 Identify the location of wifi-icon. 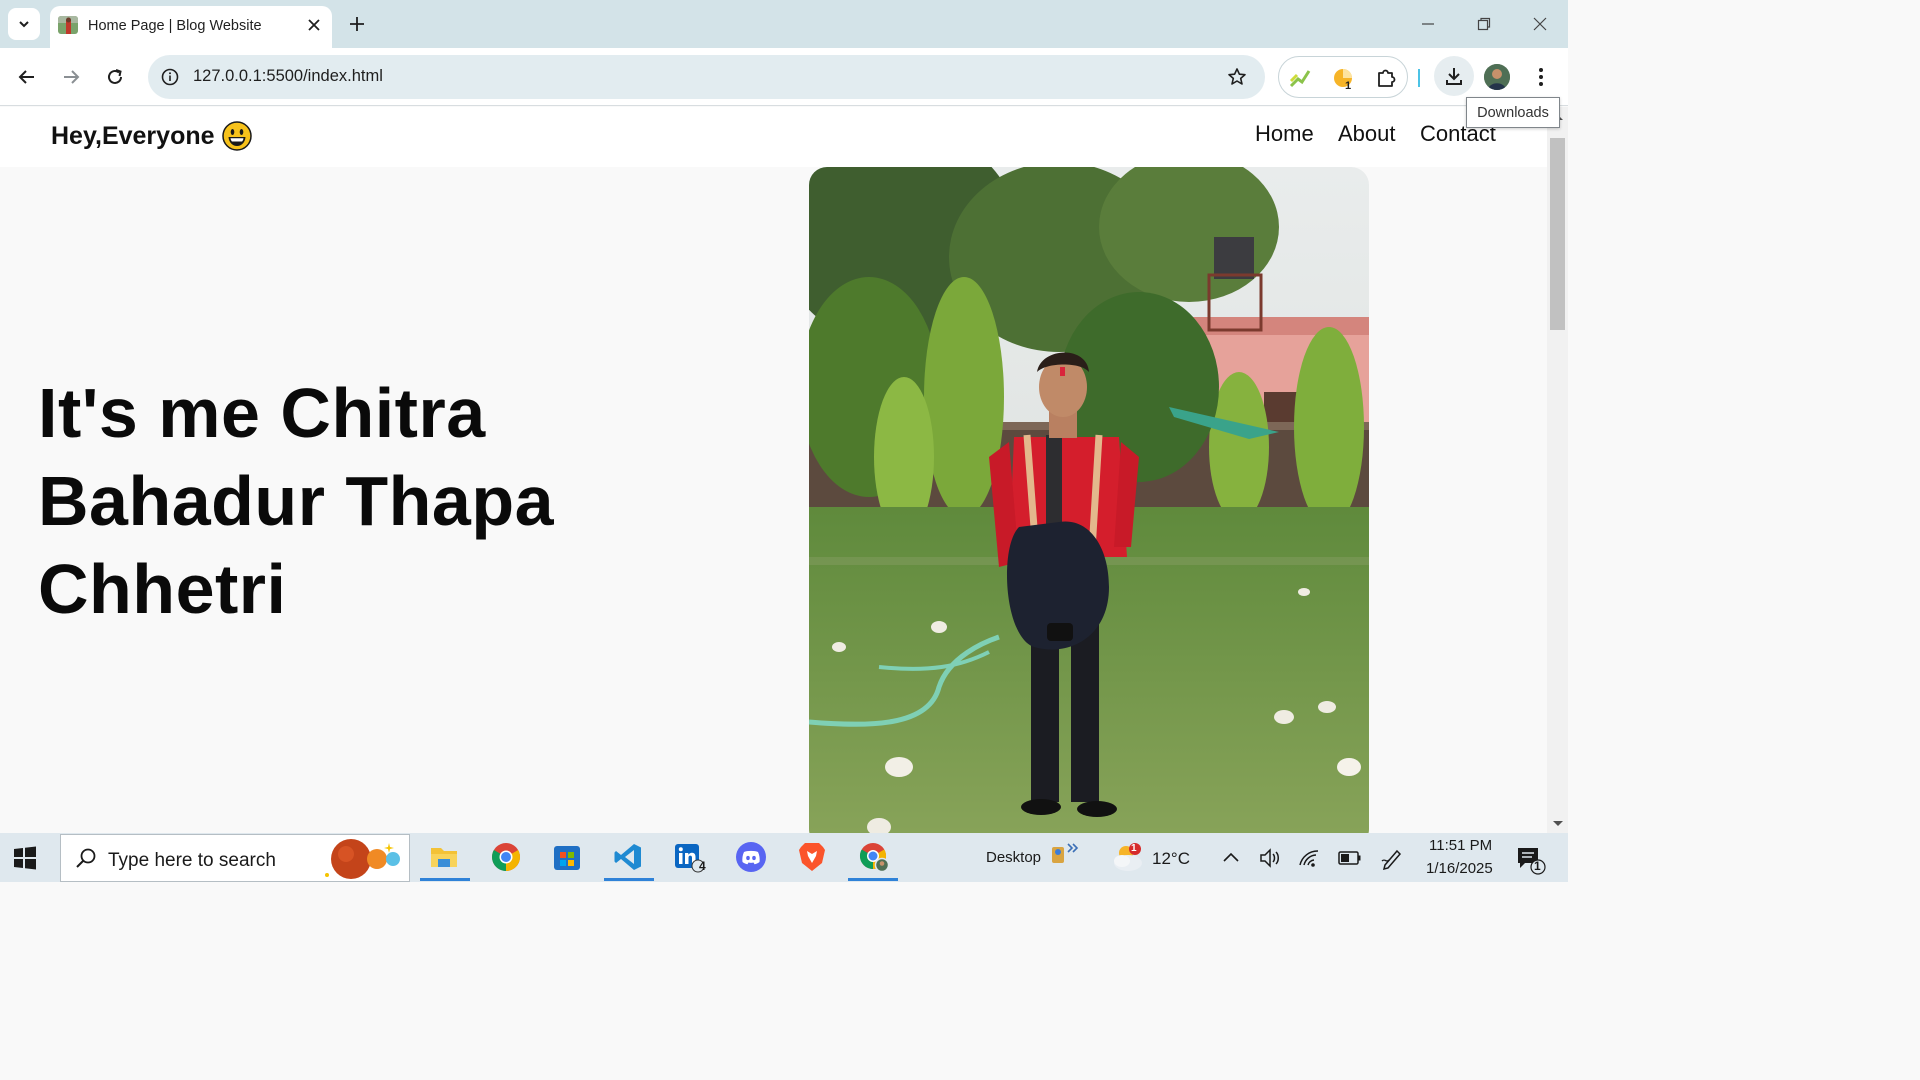
(1310, 858).